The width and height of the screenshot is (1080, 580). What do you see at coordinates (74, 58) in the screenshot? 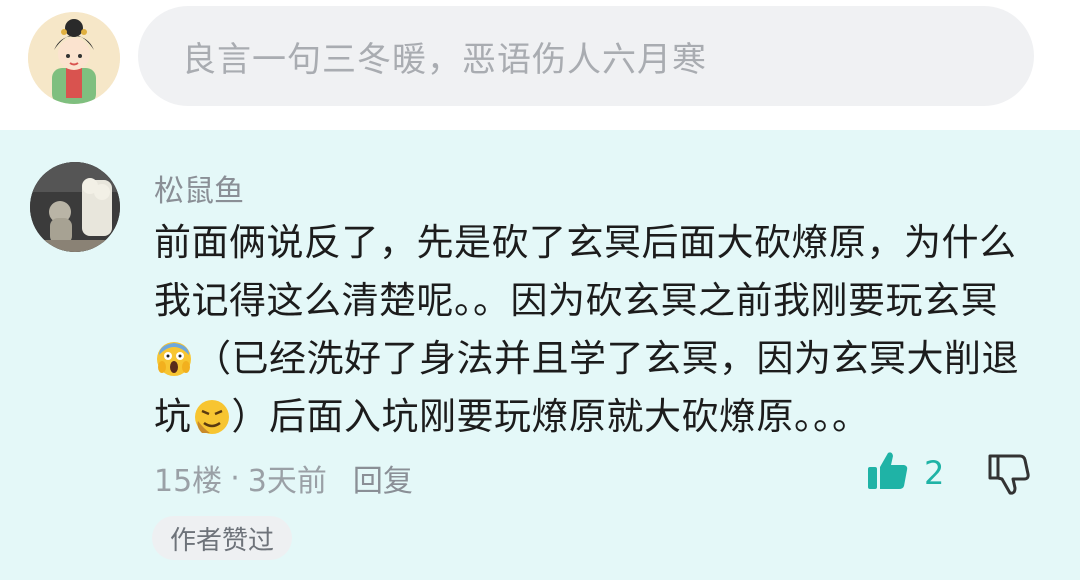
I see `my-avatar` at bounding box center [74, 58].